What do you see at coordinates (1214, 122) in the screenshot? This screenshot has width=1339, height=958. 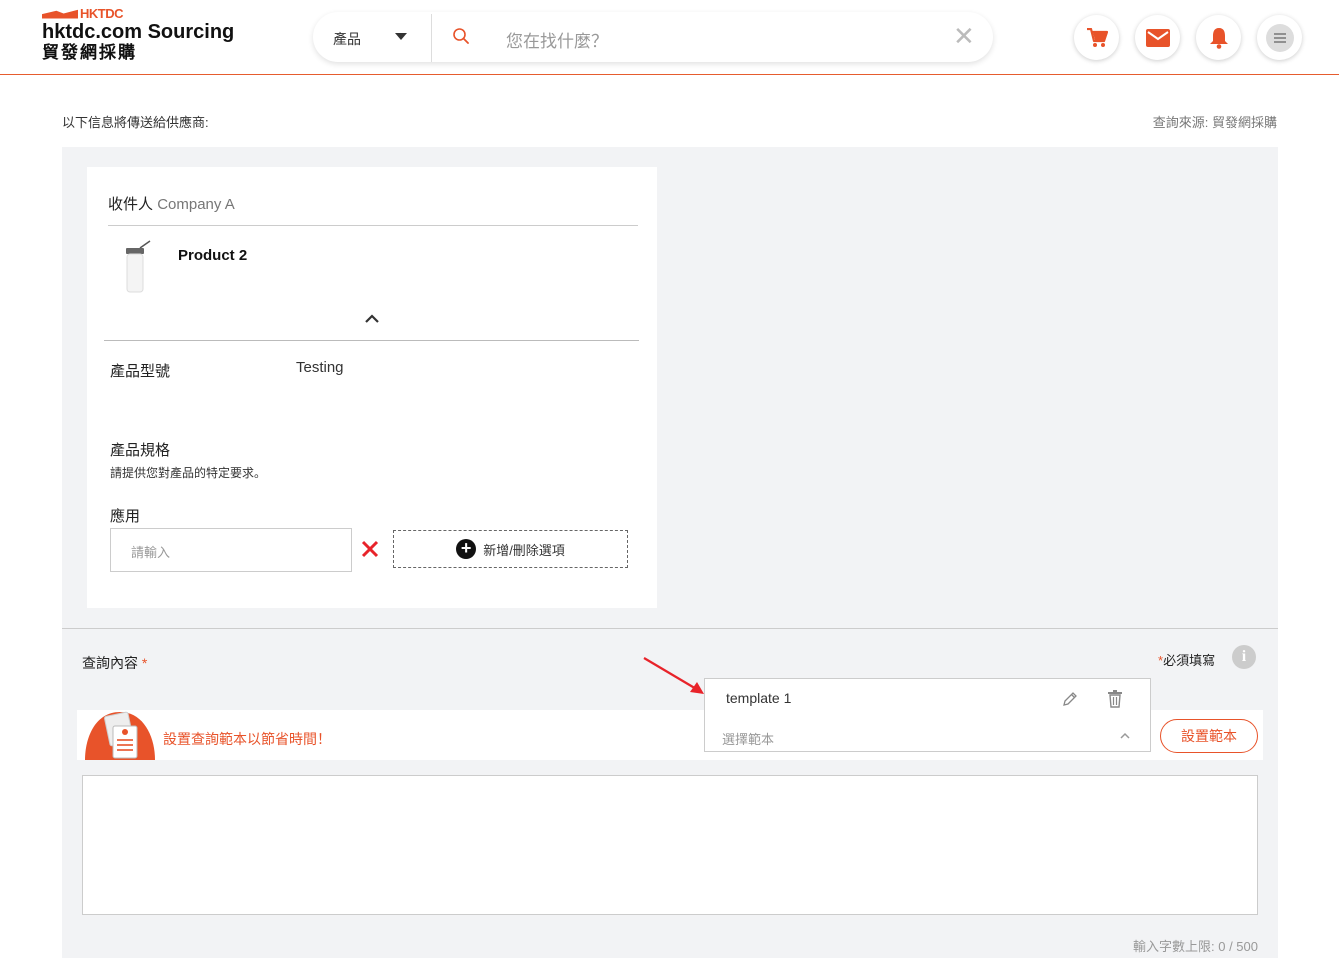 I see `enquiry-source: 查詢來源: 貿發網採購` at bounding box center [1214, 122].